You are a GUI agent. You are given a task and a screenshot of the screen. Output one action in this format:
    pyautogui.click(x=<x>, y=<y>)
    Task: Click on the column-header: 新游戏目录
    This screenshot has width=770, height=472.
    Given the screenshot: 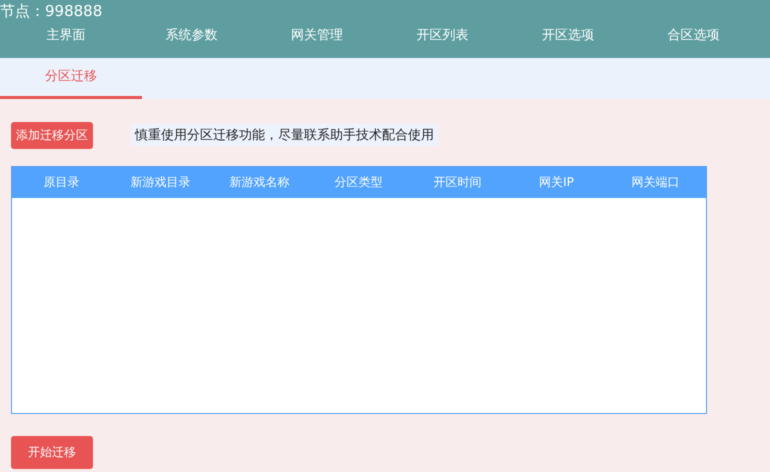 What is the action you would take?
    pyautogui.click(x=161, y=182)
    